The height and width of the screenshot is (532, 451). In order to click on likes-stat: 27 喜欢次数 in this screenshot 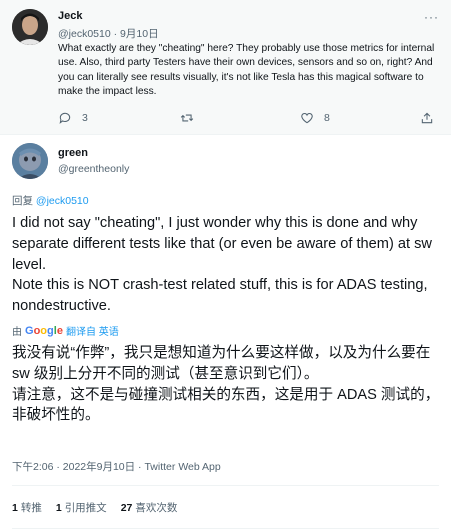, I will do `click(149, 507)`.